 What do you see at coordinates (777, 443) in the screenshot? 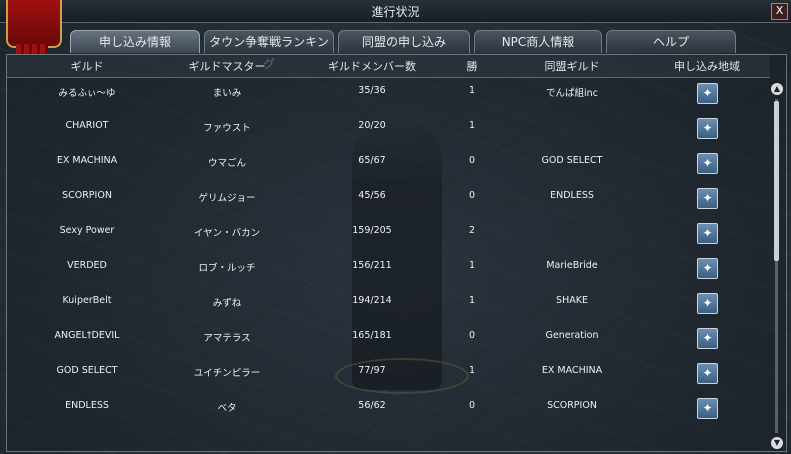
I see `chevron-down-icon: ▼` at bounding box center [777, 443].